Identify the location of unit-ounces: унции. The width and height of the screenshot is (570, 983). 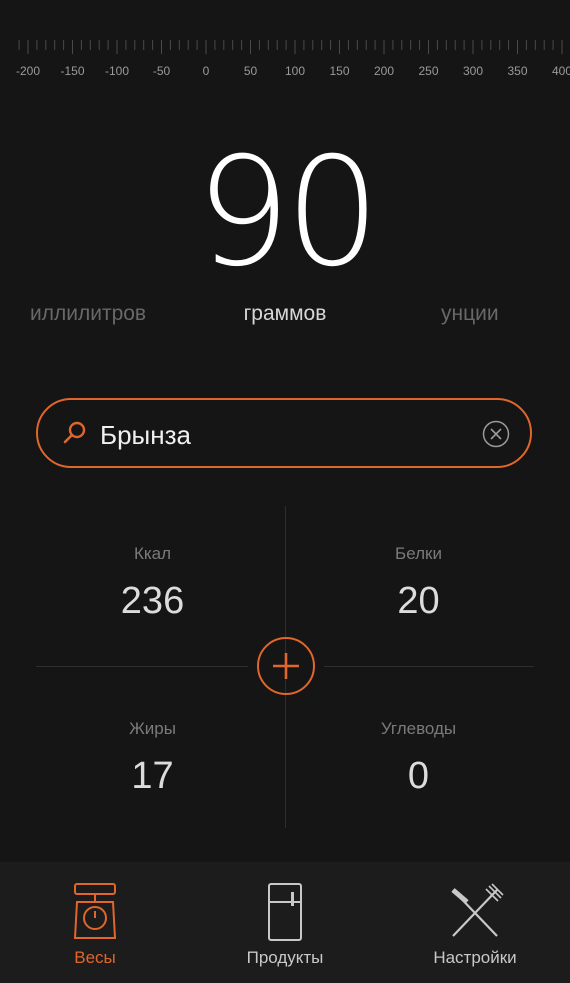
(470, 314).